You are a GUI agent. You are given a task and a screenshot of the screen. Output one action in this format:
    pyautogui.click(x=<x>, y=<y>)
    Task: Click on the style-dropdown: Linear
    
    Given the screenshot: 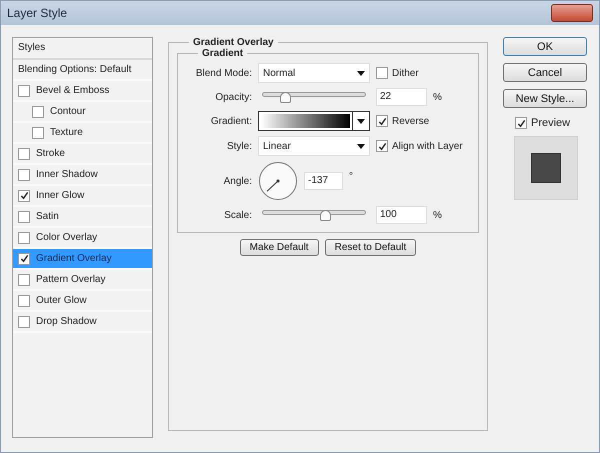 What is the action you would take?
    pyautogui.click(x=314, y=146)
    